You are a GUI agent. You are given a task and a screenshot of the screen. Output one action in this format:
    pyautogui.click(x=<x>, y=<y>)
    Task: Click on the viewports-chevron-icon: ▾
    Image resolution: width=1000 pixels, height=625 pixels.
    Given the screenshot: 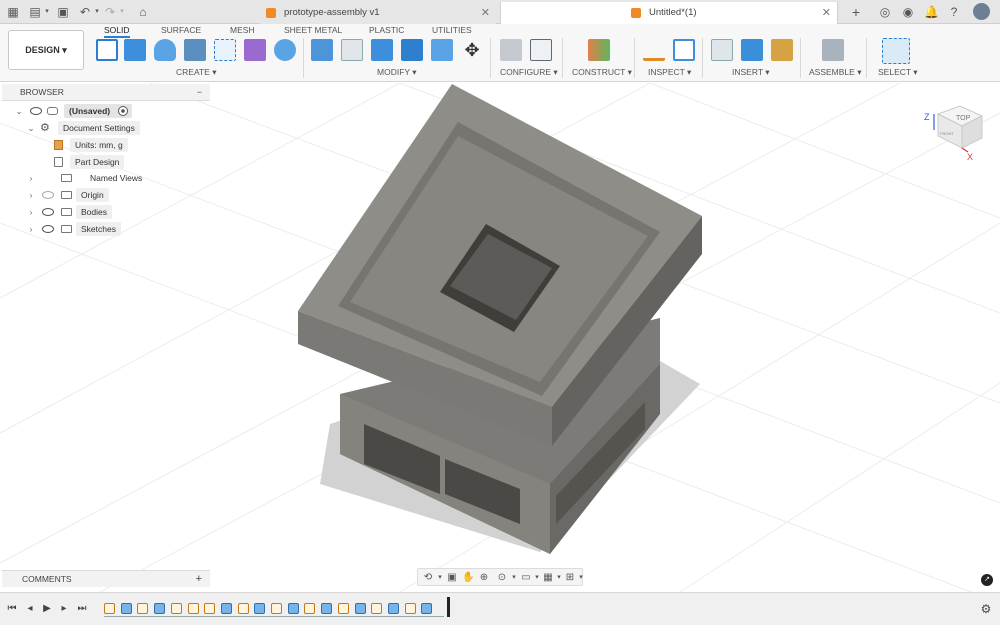 What is the action you would take?
    pyautogui.click(x=581, y=578)
    